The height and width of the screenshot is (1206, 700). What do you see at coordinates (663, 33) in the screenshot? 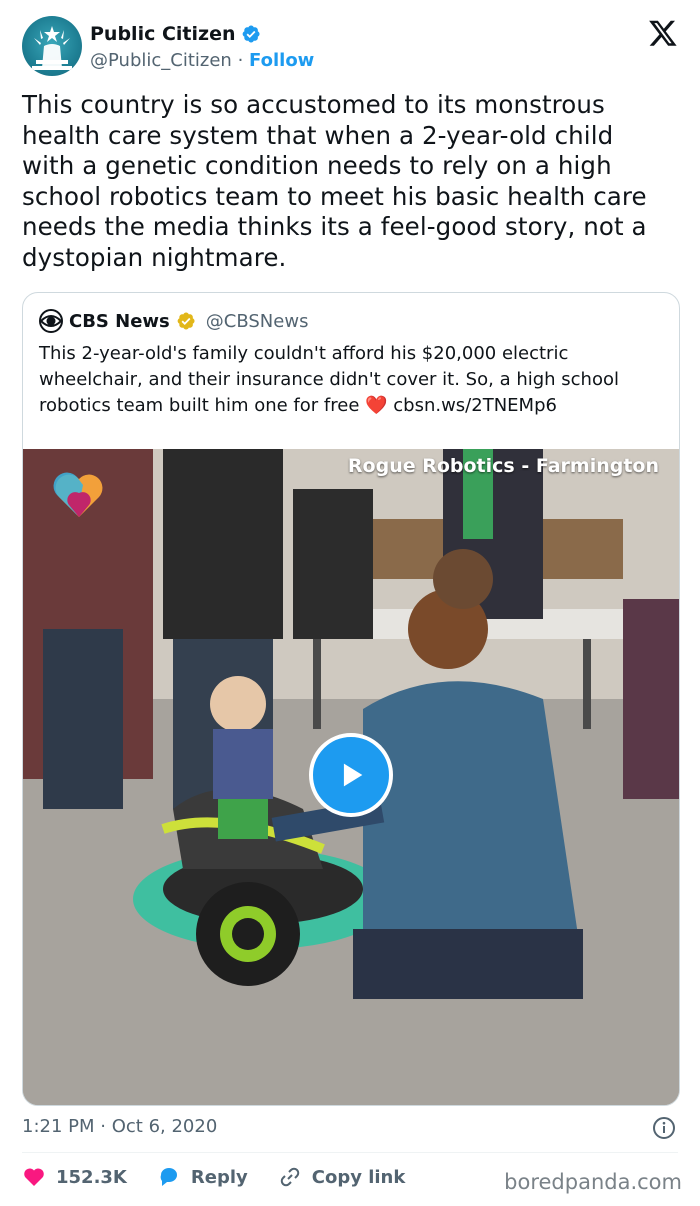
I see `x-logo-icon` at bounding box center [663, 33].